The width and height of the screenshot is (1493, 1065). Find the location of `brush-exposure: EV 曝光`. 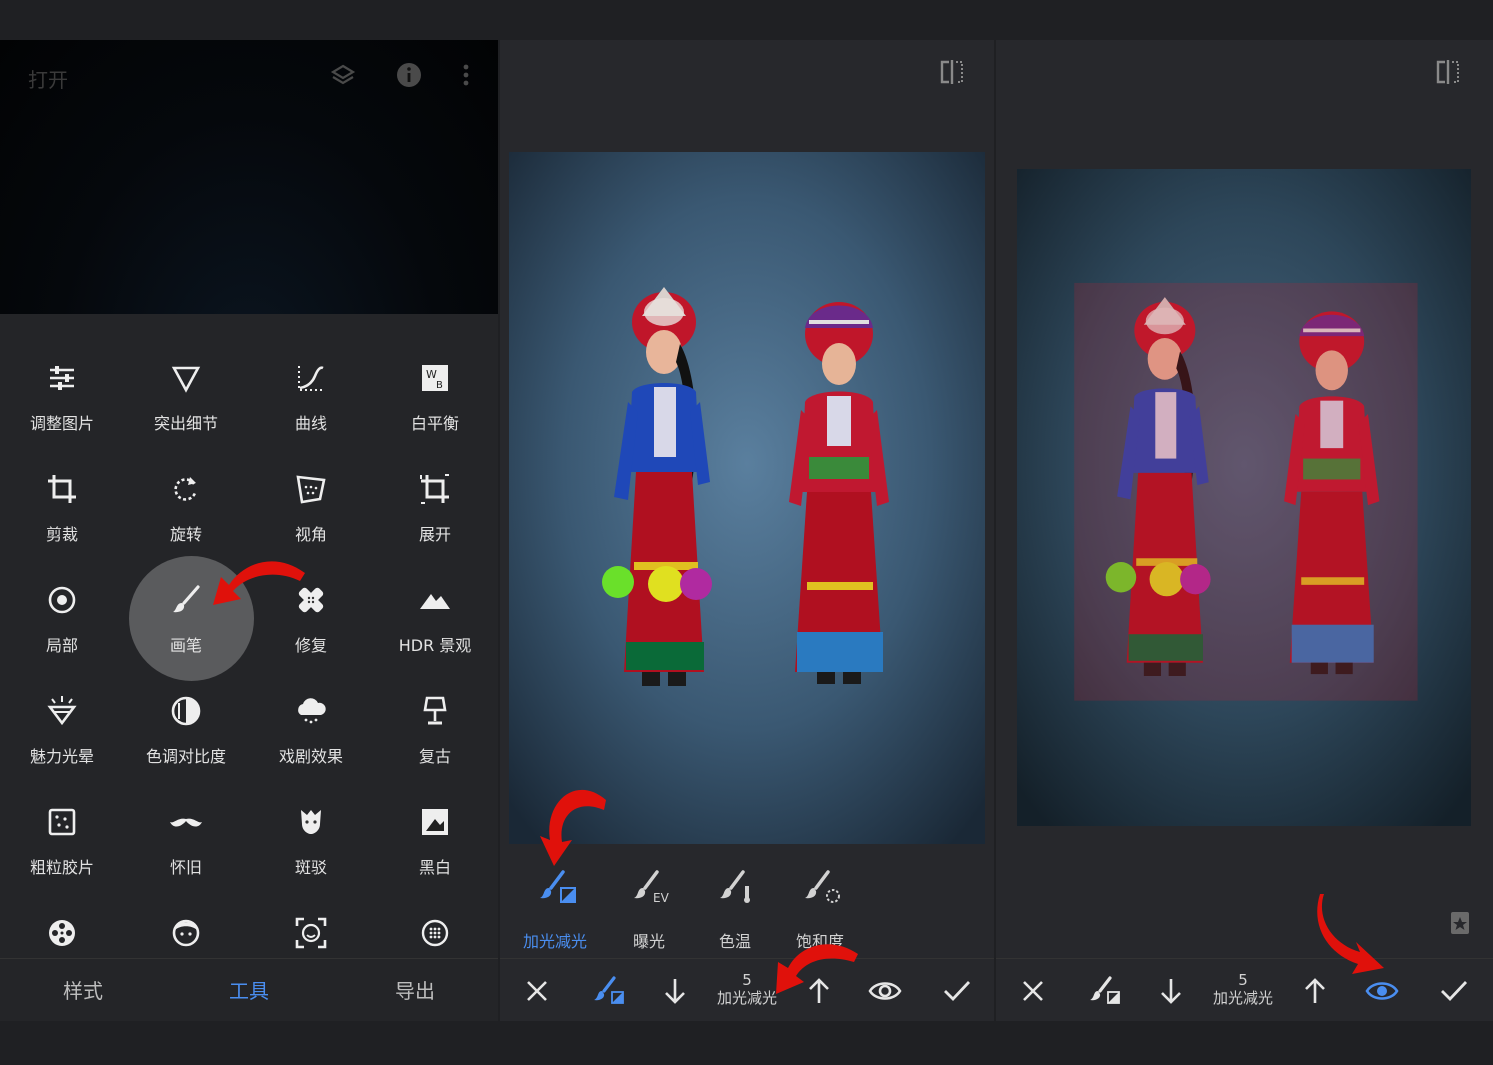

brush-exposure: EV 曝光 is located at coordinates (649, 905).